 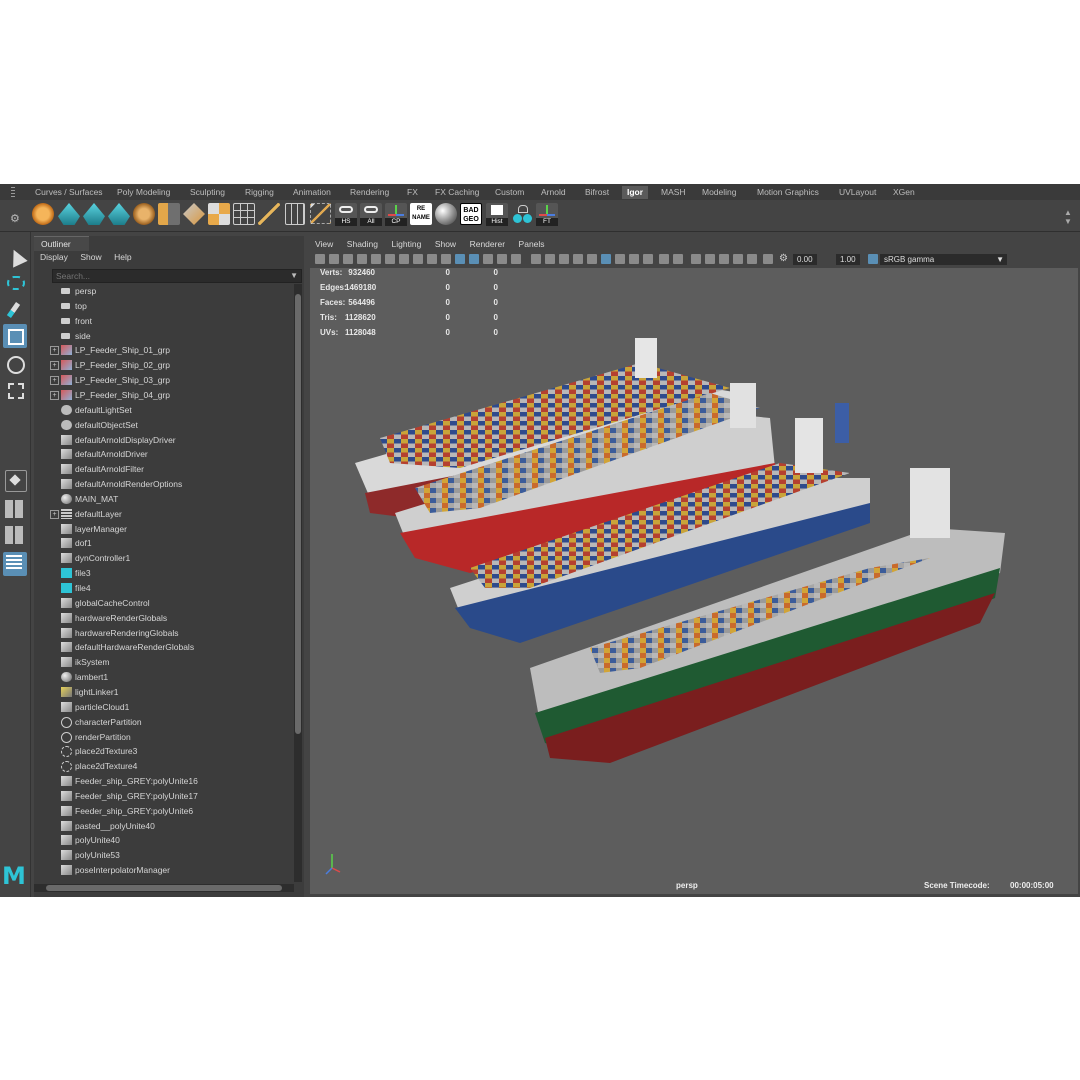 What do you see at coordinates (163, 692) in the screenshot?
I see `outliner-item: lightLinker1` at bounding box center [163, 692].